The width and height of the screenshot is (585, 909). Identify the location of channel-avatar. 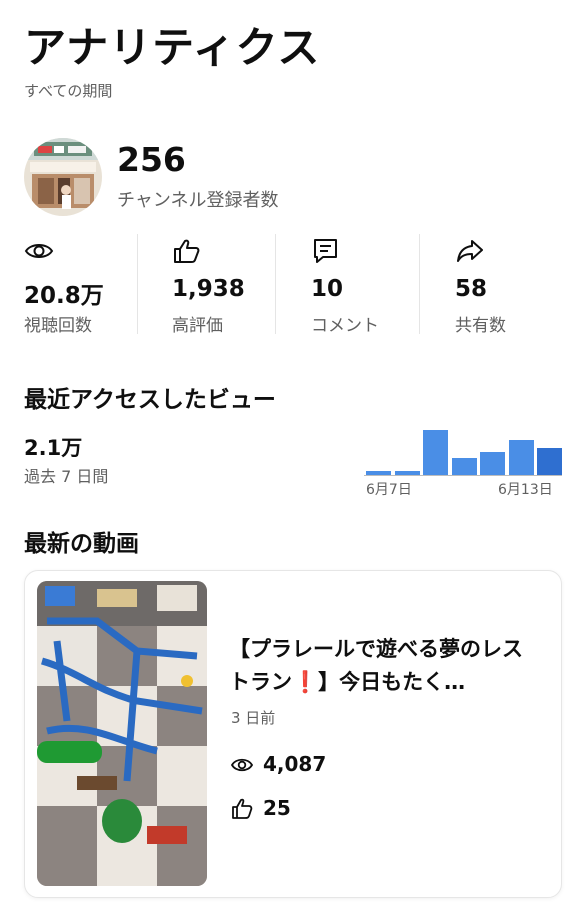
(63, 177).